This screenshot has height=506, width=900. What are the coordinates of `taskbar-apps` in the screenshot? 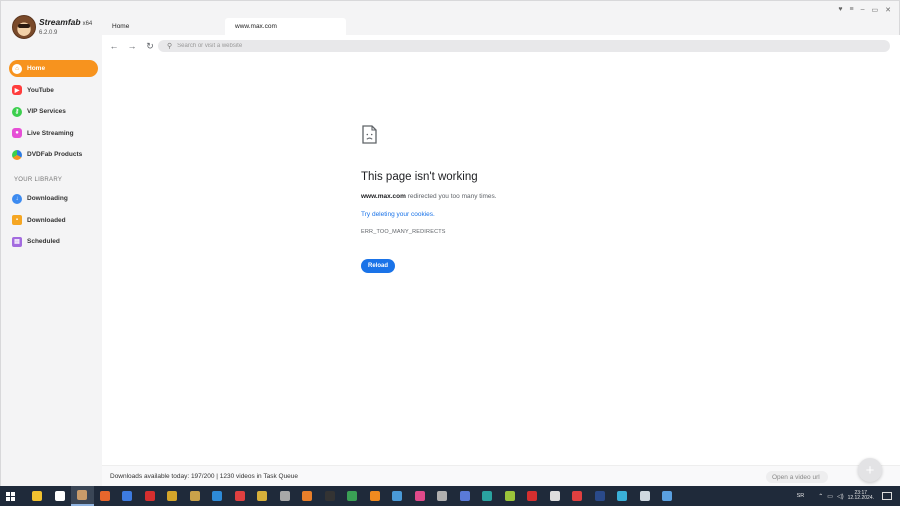 It's located at (352, 496).